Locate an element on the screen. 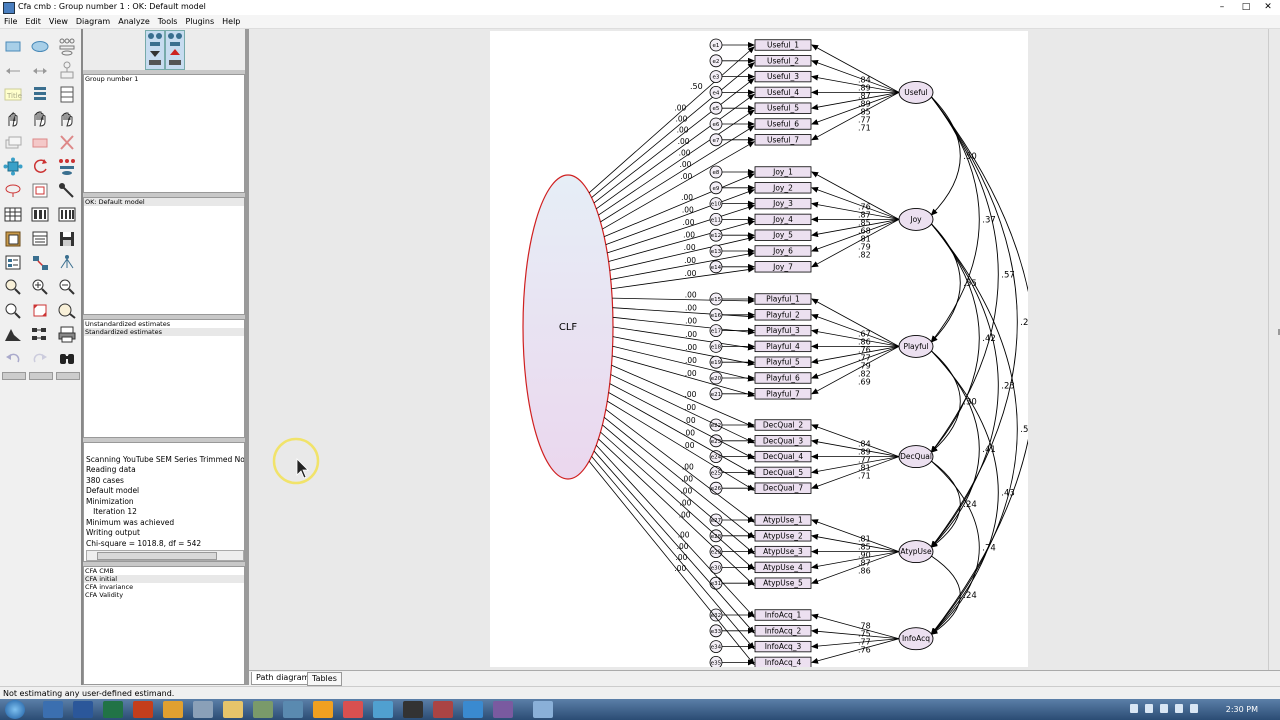 This screenshot has width=1280, height=720. view-output-path-diagram-button is located at coordinates (175, 50).